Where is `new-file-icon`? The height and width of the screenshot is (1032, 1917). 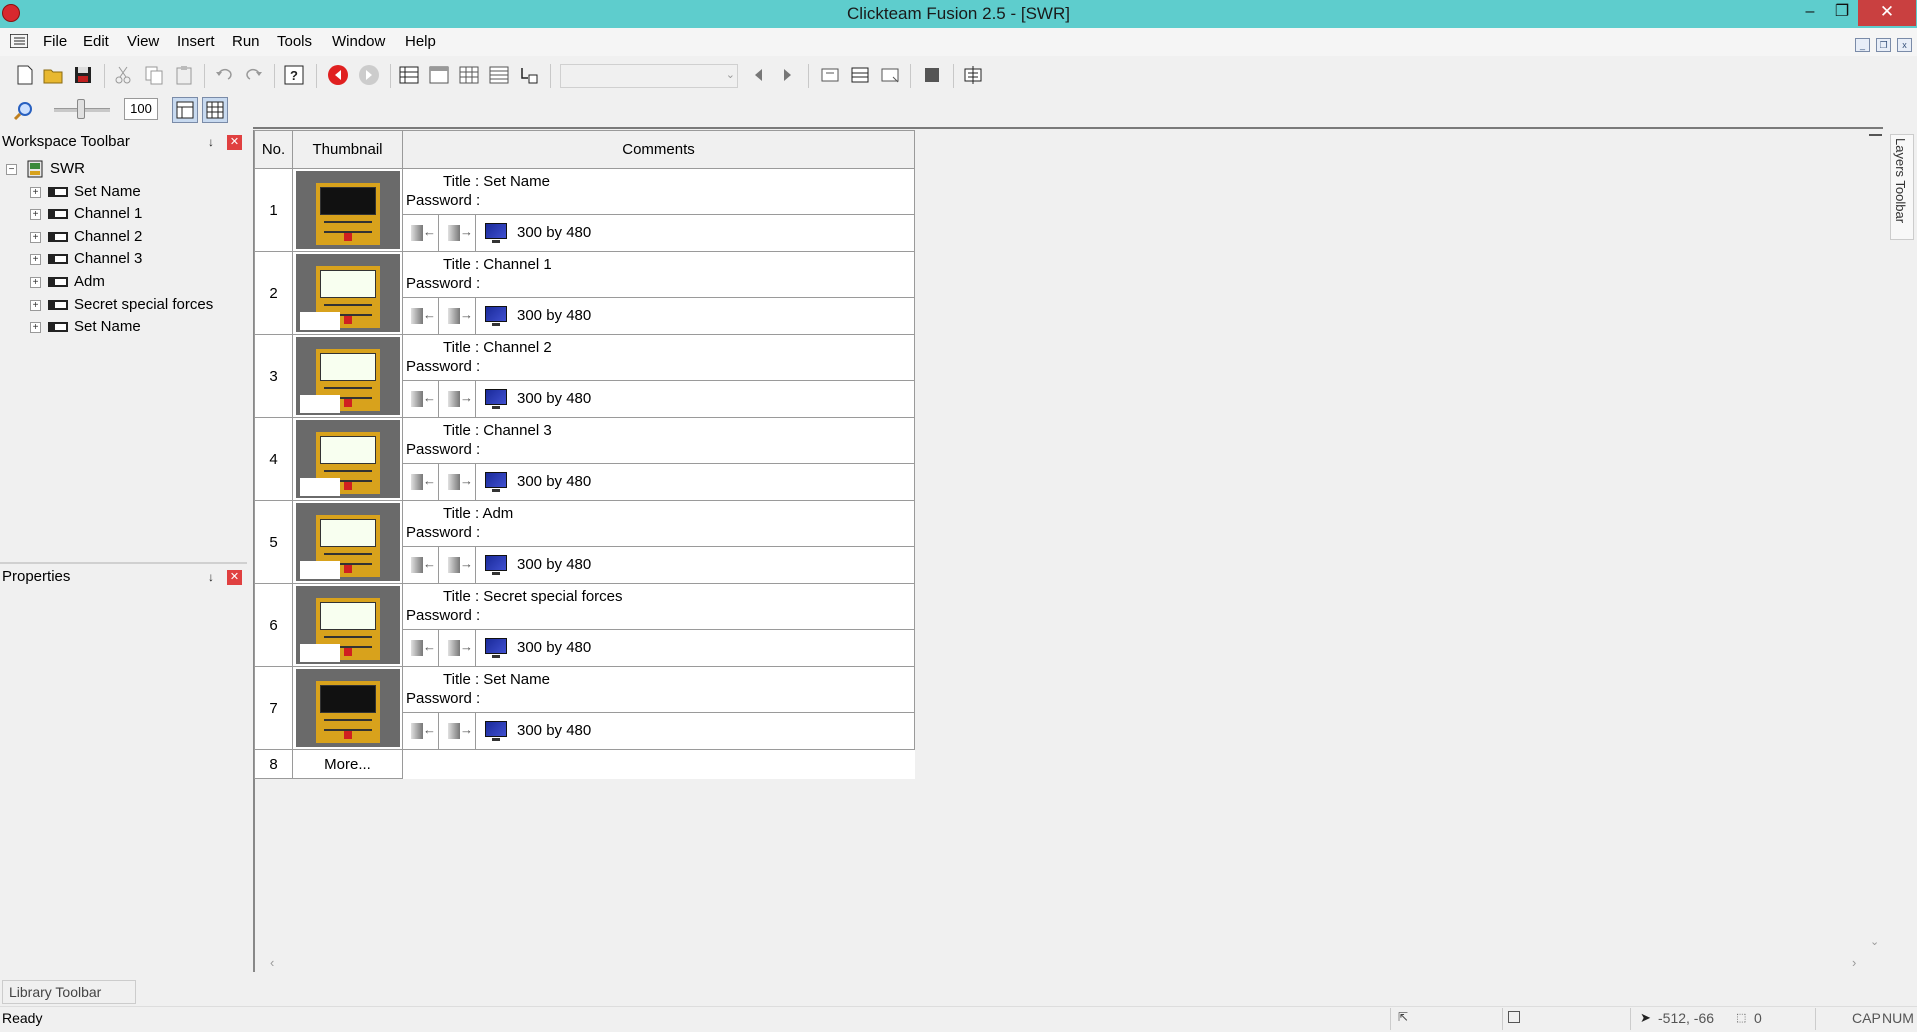
new-file-icon is located at coordinates (25, 75).